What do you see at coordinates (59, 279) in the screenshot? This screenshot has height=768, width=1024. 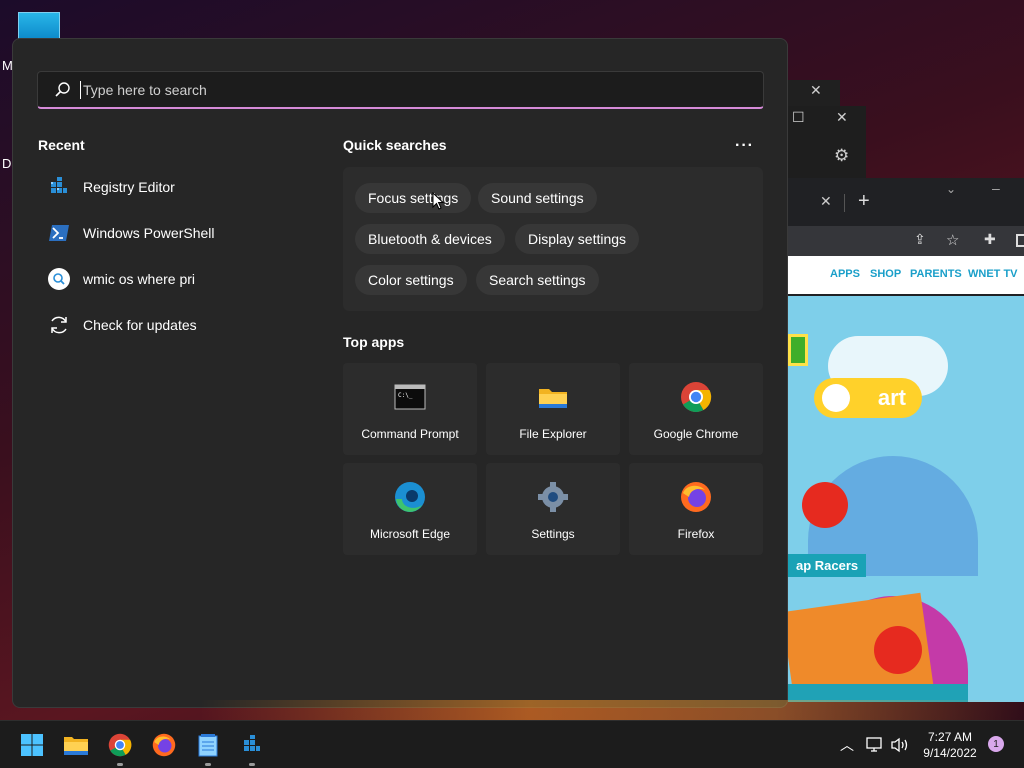 I see `search-result-icon` at bounding box center [59, 279].